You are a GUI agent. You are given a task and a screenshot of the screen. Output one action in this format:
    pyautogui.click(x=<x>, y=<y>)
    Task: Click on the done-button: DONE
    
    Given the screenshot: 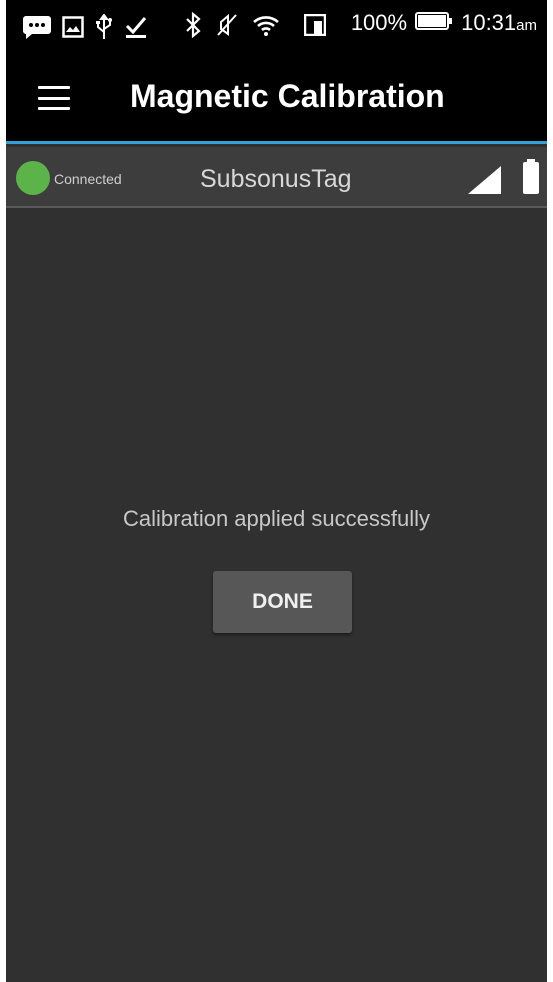 What is the action you would take?
    pyautogui.click(x=282, y=602)
    